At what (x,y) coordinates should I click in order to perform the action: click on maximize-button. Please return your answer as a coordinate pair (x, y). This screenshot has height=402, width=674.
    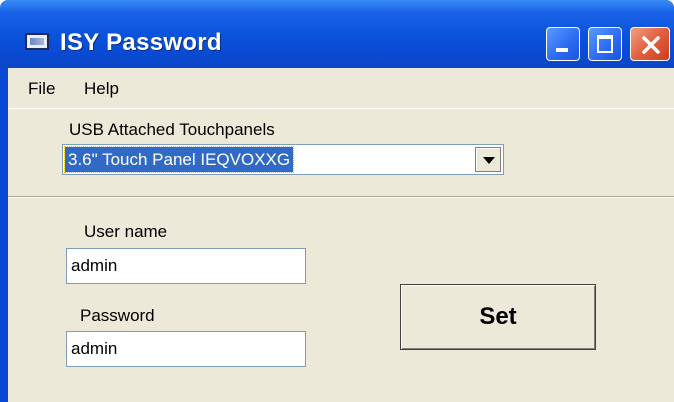
    Looking at the image, I should click on (605, 44).